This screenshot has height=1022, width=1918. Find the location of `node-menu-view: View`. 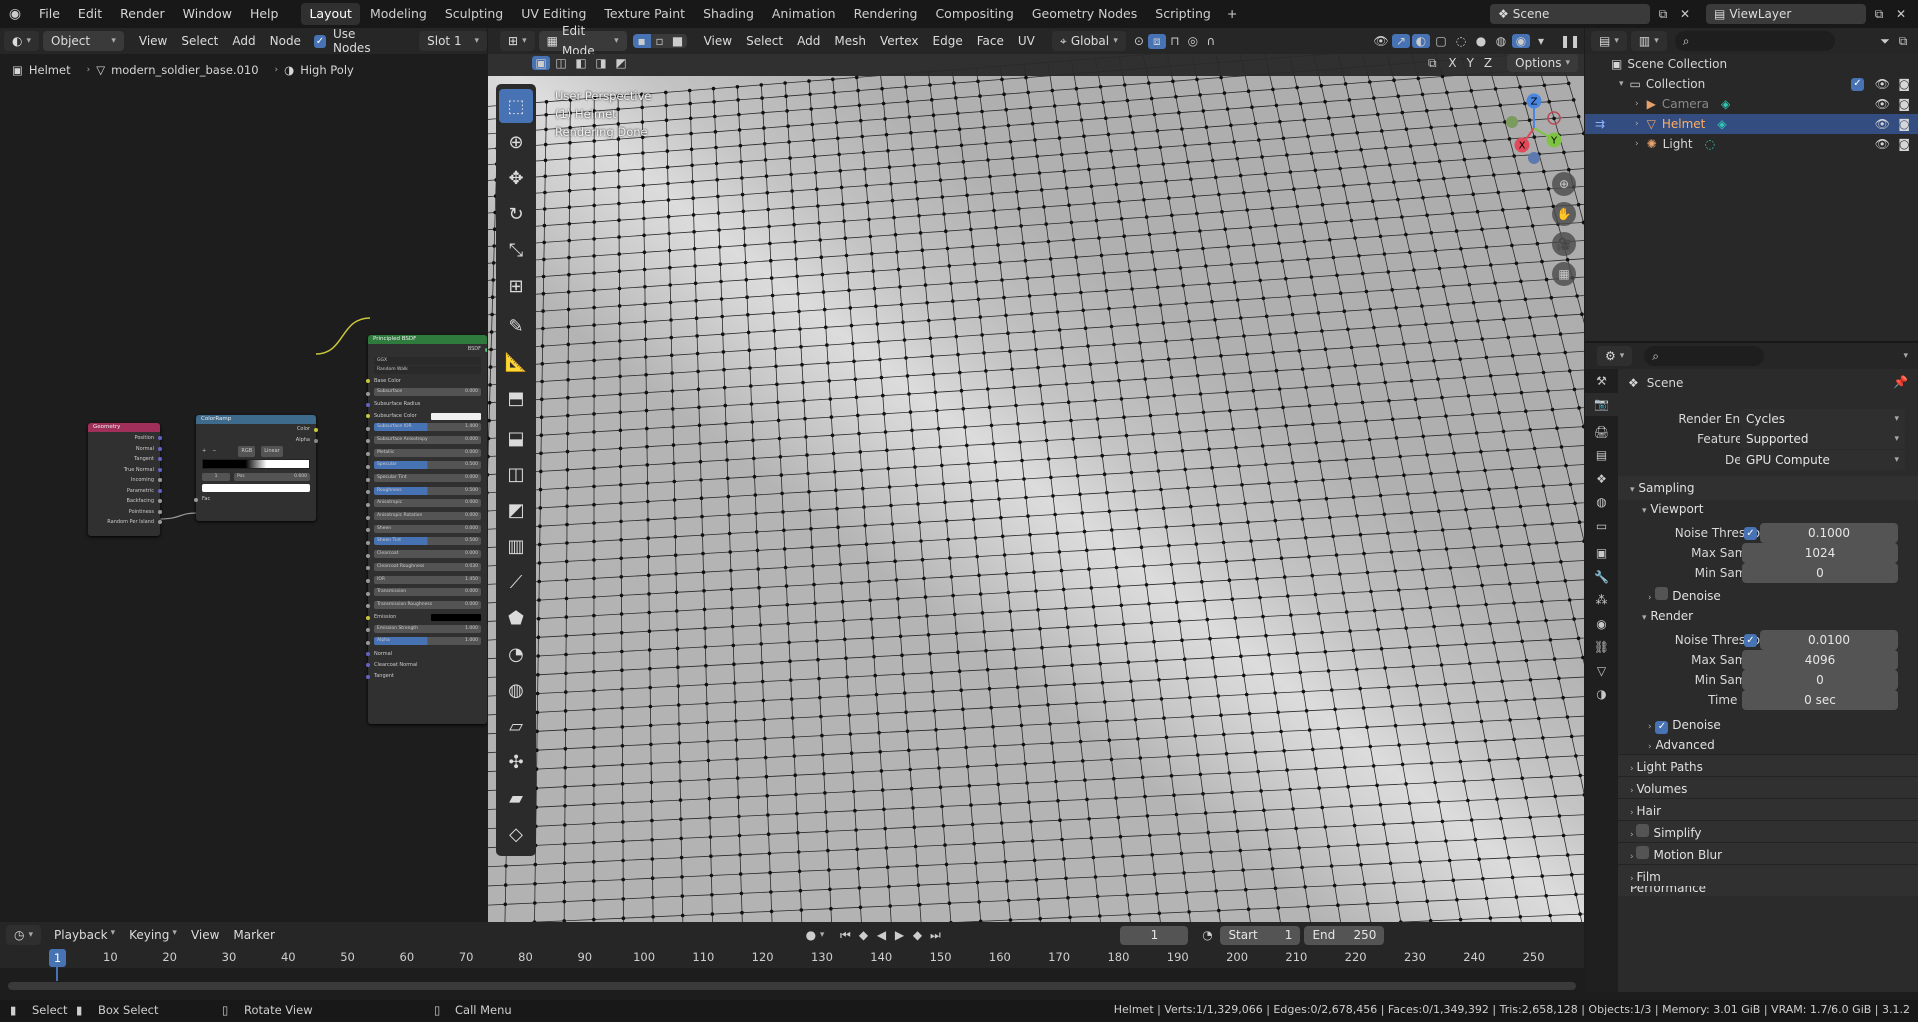

node-menu-view: View is located at coordinates (153, 41).